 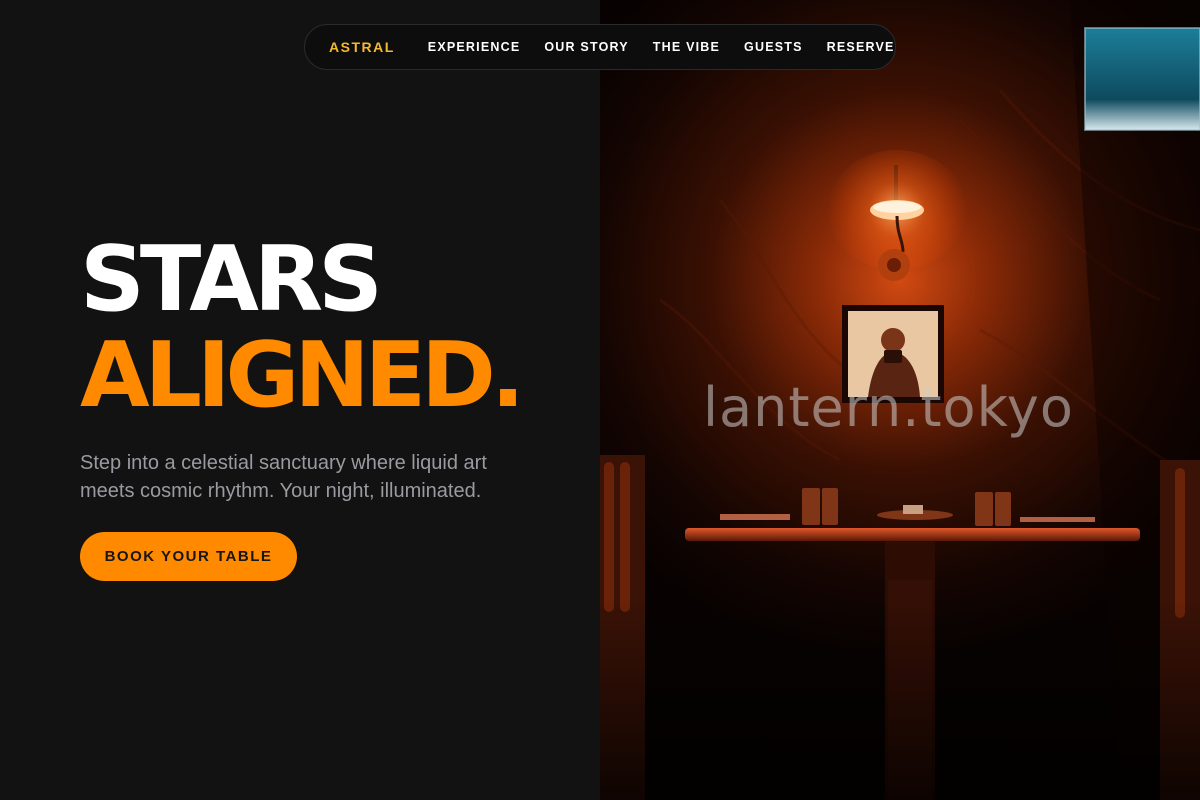 What do you see at coordinates (861, 47) in the screenshot?
I see `nav-link-reserve: RESERVE` at bounding box center [861, 47].